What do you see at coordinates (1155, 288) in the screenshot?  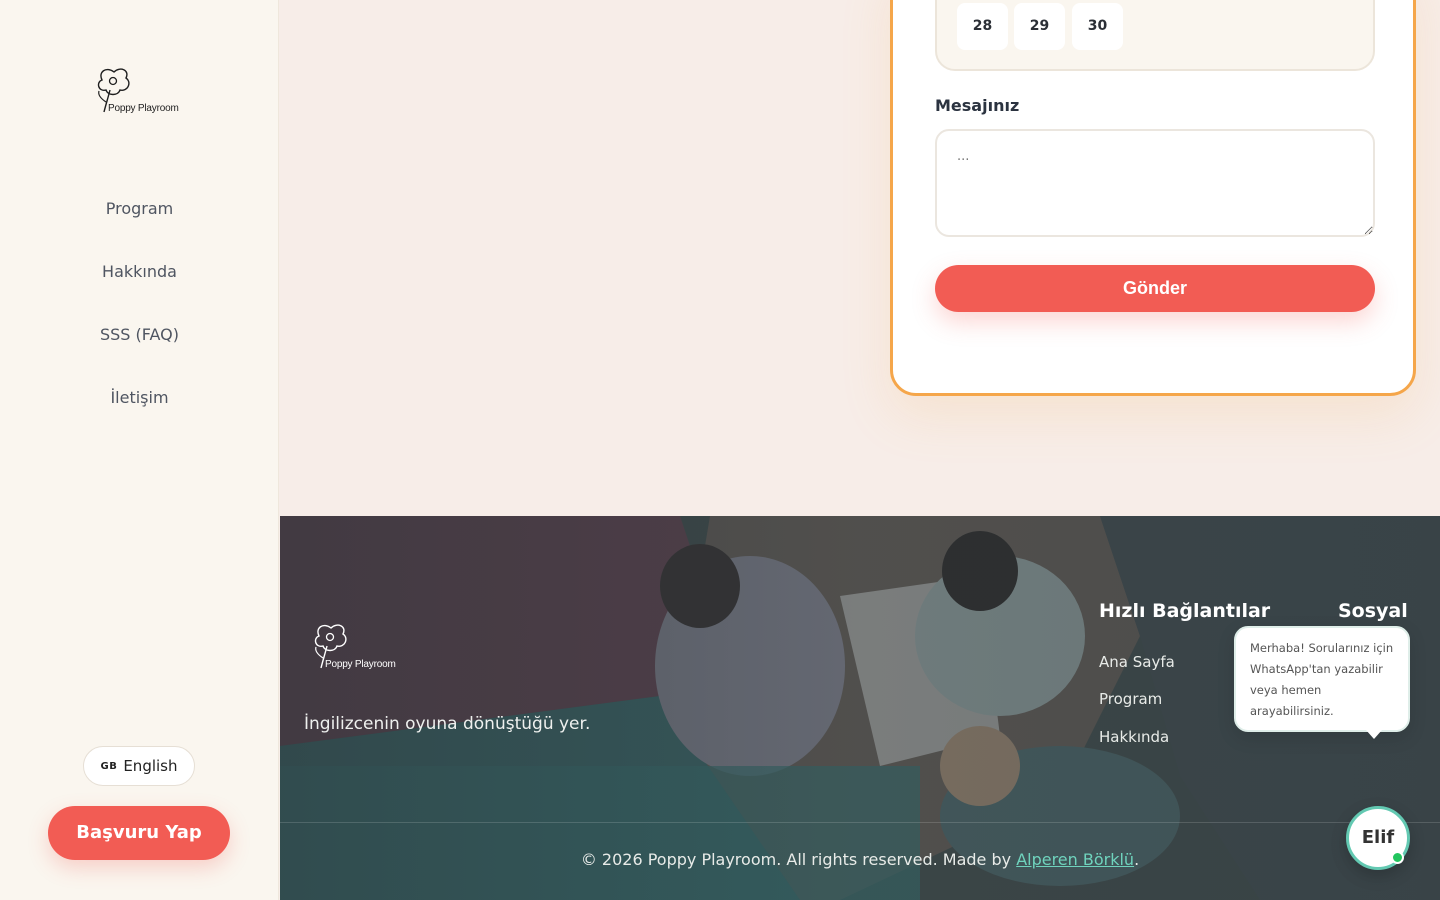 I see `send-button: Gönder` at bounding box center [1155, 288].